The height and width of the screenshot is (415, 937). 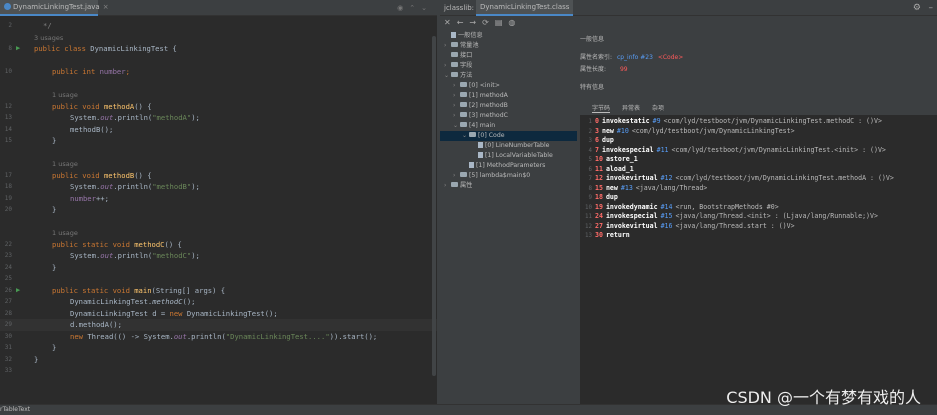 What do you see at coordinates (456, 186) in the screenshot?
I see `tree-node: › 属性` at bounding box center [456, 186].